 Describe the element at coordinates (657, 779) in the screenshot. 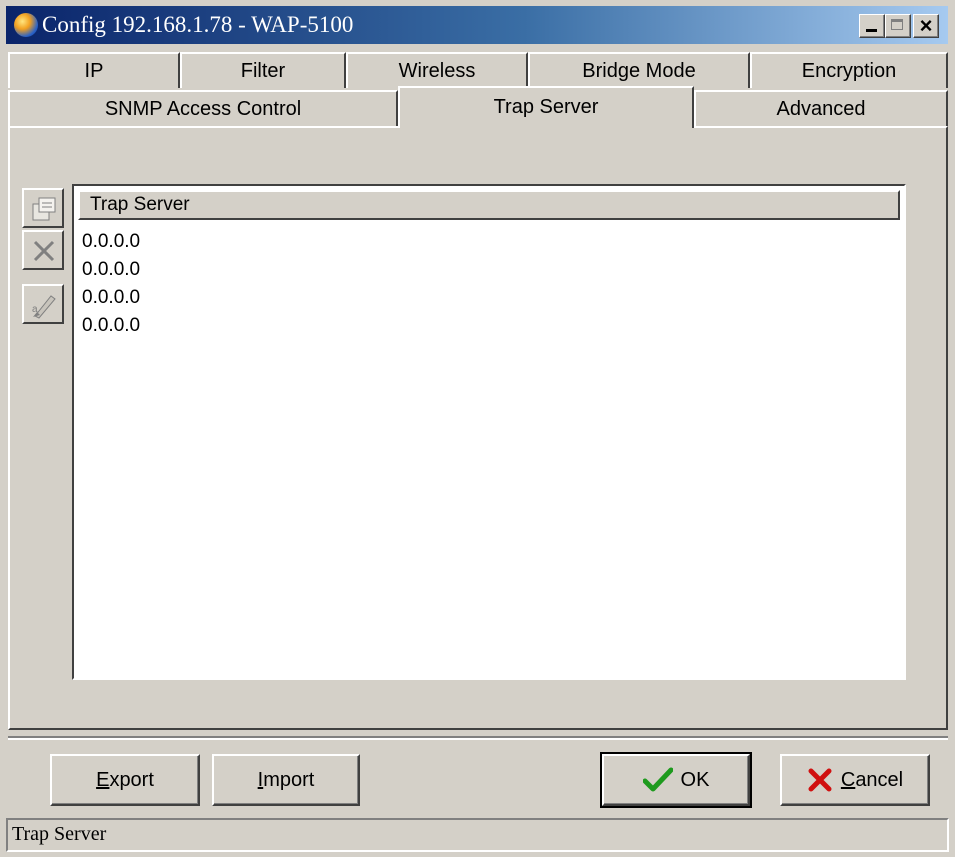

I see `checkmark-icon` at that location.